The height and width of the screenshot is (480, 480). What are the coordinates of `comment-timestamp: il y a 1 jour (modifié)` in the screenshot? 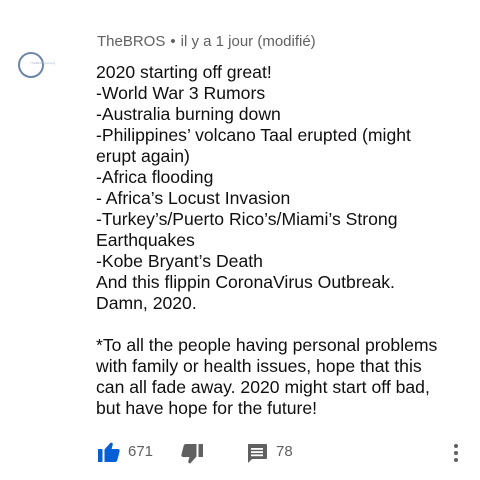 It's located at (248, 41).